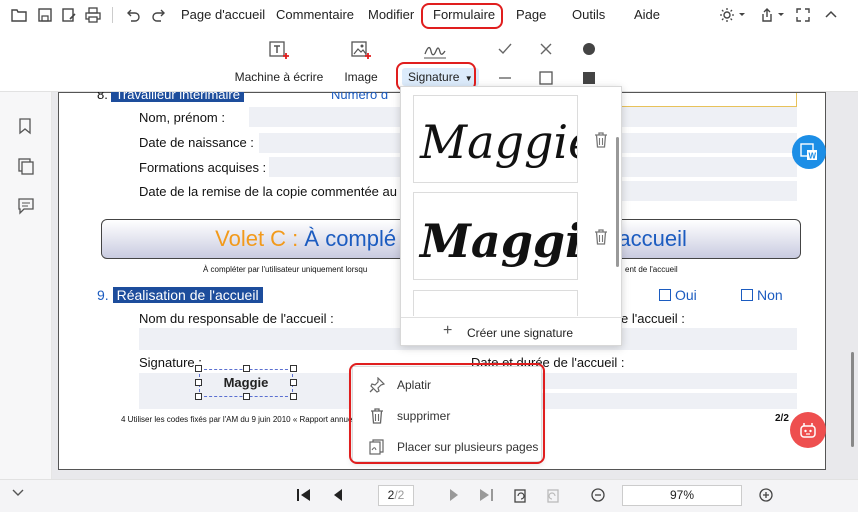 The image size is (858, 512). What do you see at coordinates (45, 15) in the screenshot?
I see `save-icon` at bounding box center [45, 15].